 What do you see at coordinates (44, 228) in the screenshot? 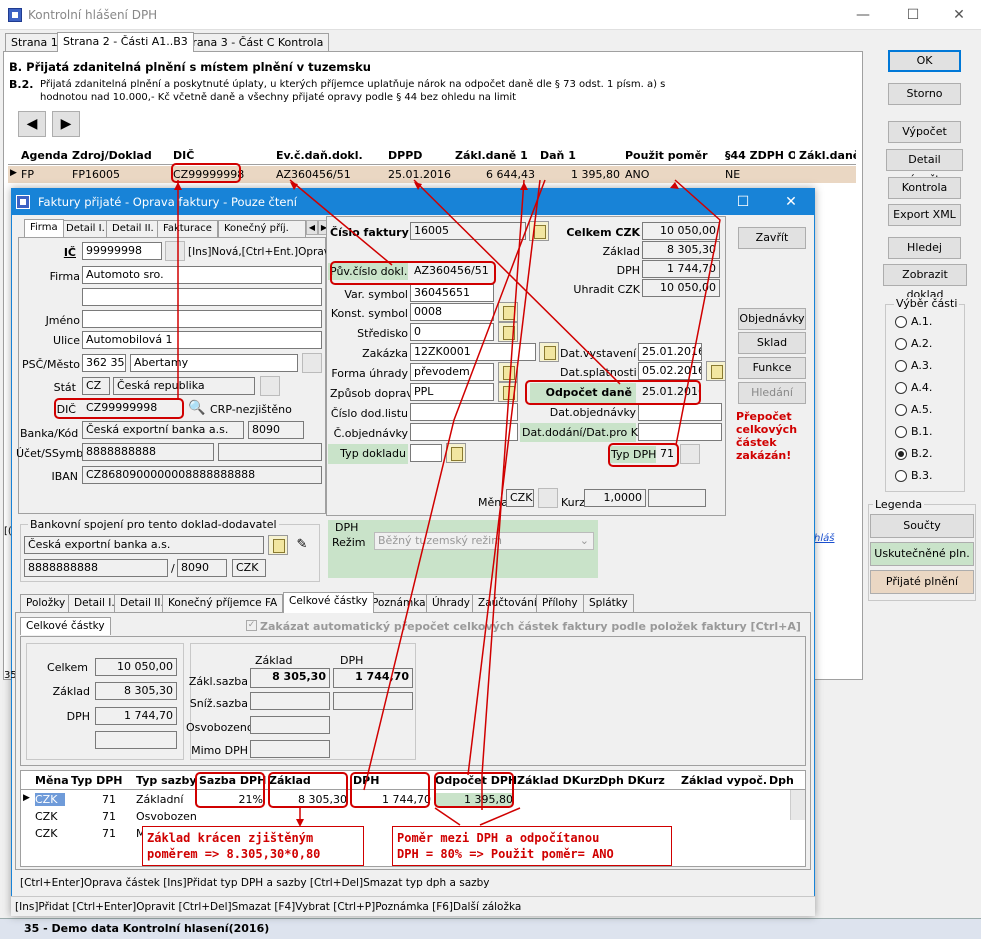
I see `dtab-firma: Firma` at bounding box center [44, 228].